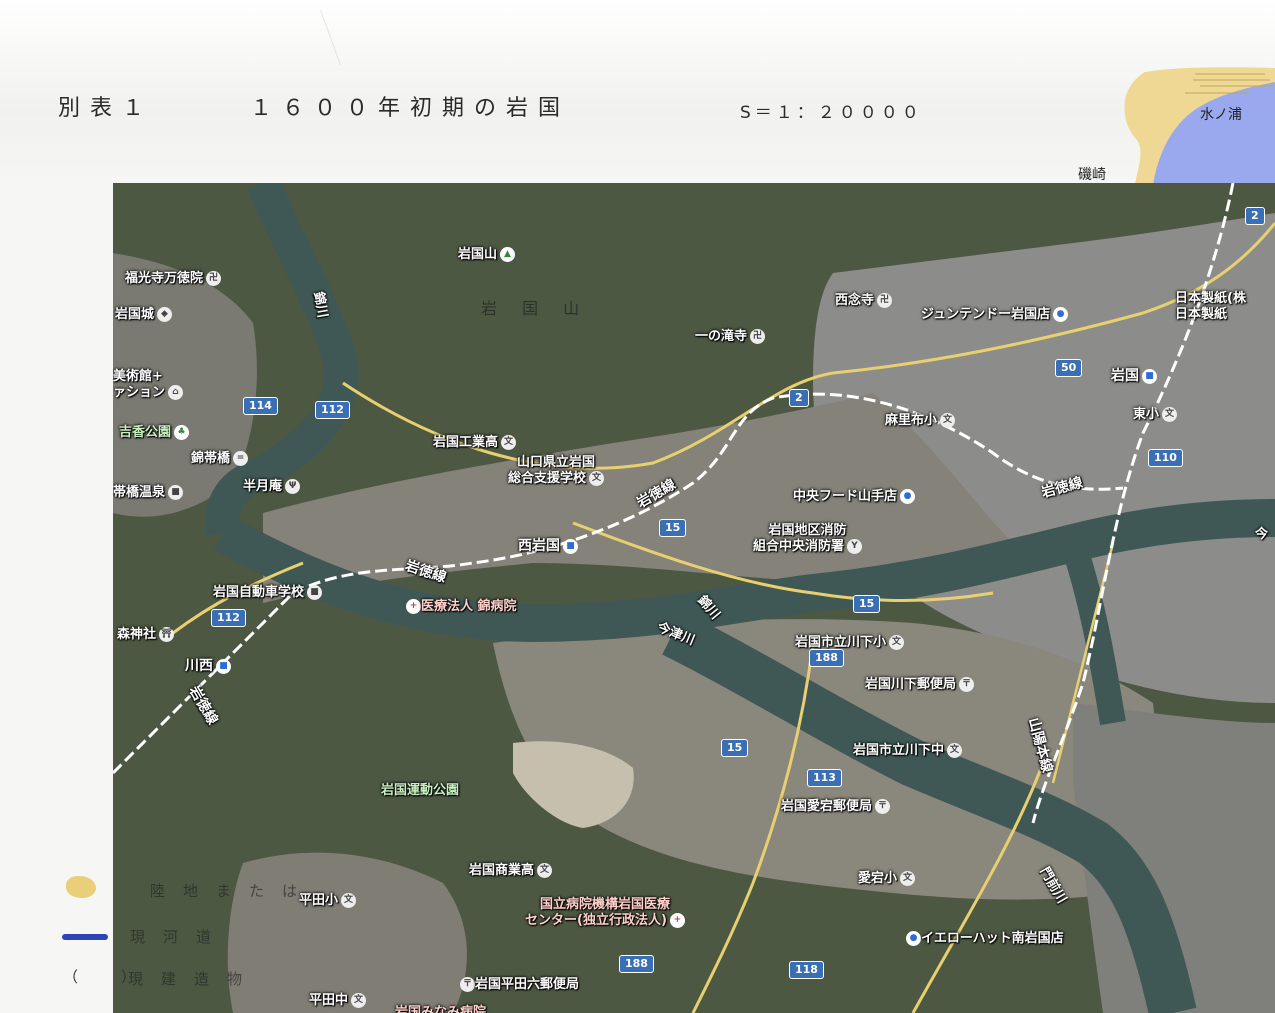 The image size is (1275, 1013). Describe the element at coordinates (1155, 412) in the screenshot. I see `place-higashi-elementary: 東小文` at that location.